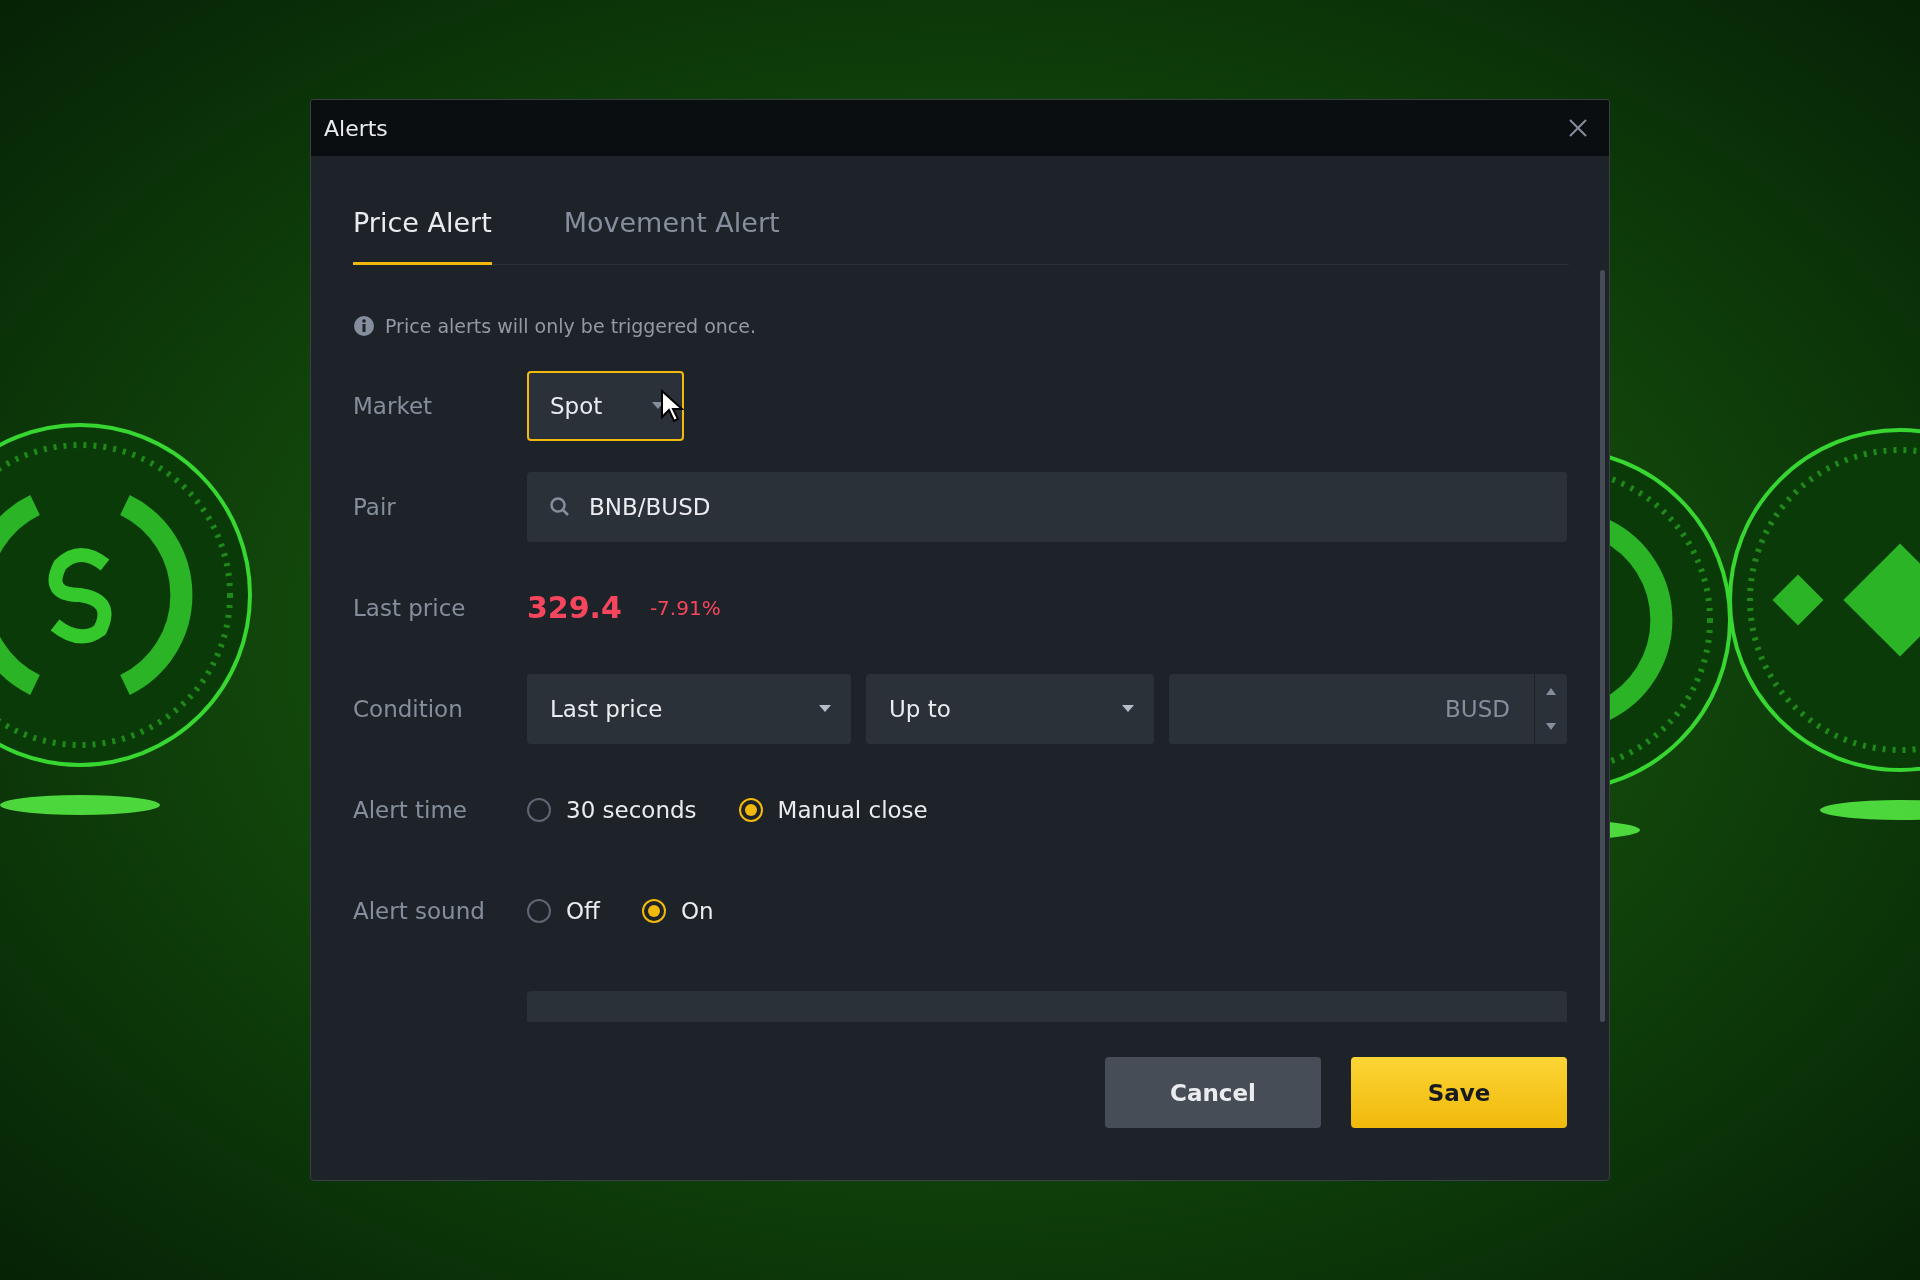  What do you see at coordinates (612, 809) in the screenshot?
I see `radio-option: 30 seconds` at bounding box center [612, 809].